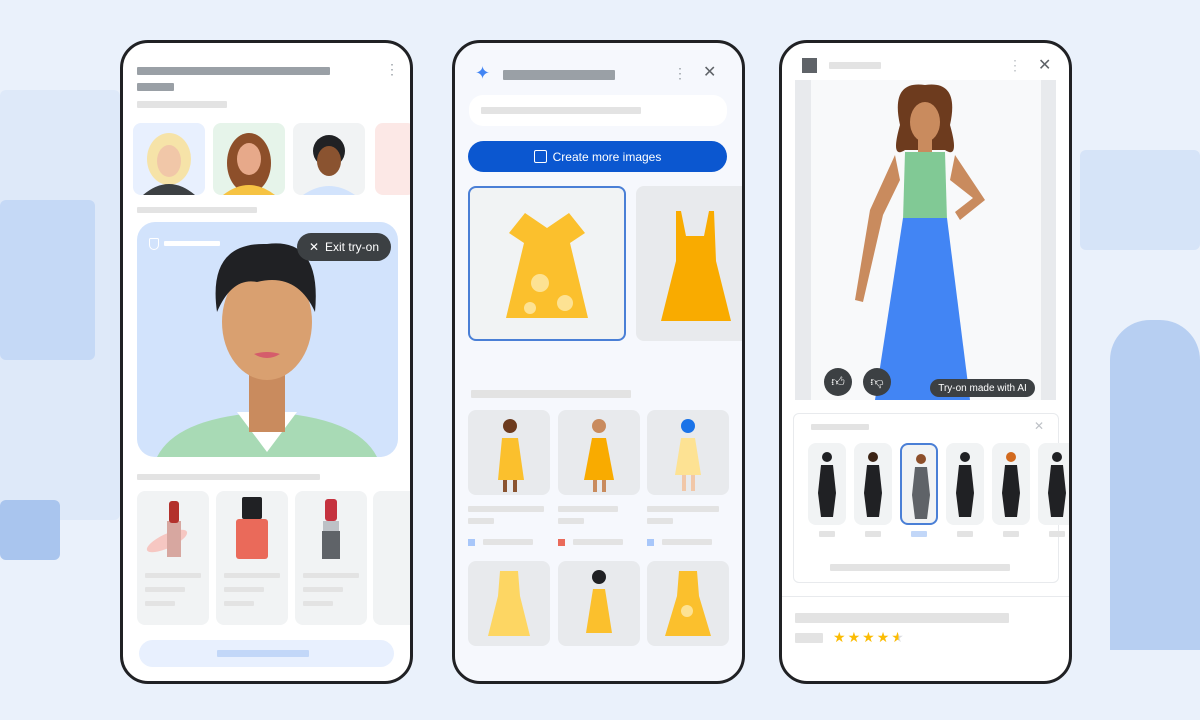 The image size is (1200, 720). What do you see at coordinates (925, 596) in the screenshot?
I see `divider` at bounding box center [925, 596].